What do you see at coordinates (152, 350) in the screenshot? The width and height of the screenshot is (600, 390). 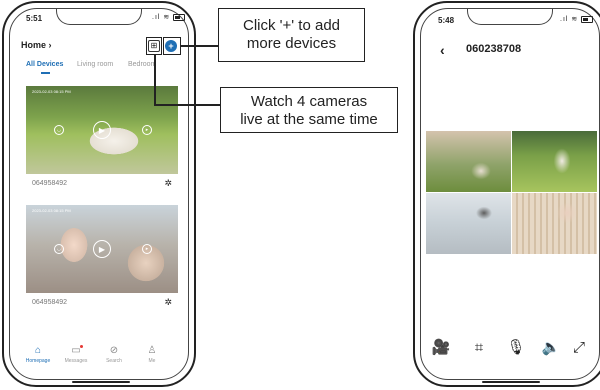 I see `person-icon: ♙` at bounding box center [152, 350].